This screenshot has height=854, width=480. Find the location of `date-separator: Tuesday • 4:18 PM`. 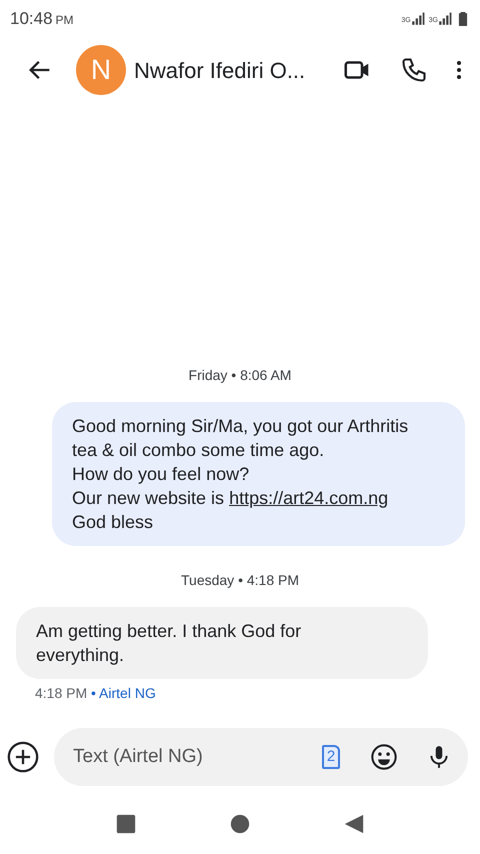

date-separator: Tuesday • 4:18 PM is located at coordinates (240, 580).